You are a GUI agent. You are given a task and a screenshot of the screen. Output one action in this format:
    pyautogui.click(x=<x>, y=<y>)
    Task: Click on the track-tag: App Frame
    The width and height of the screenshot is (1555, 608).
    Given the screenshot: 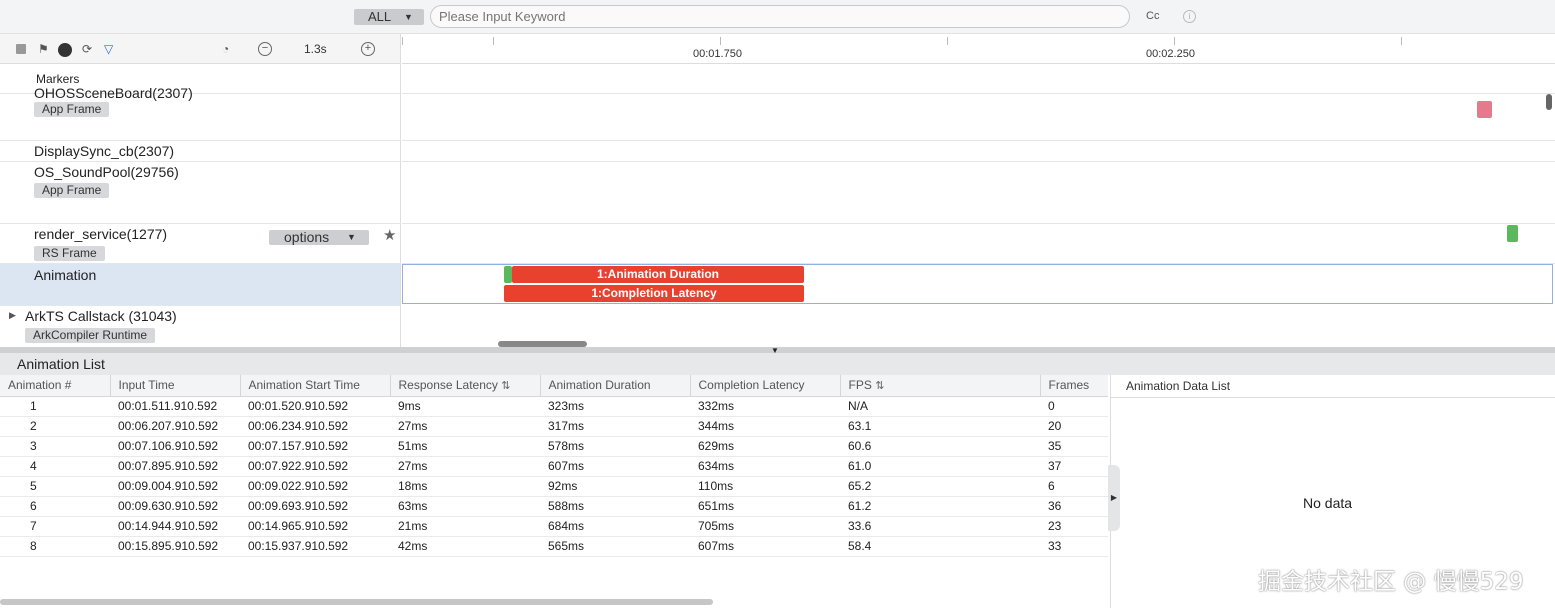 What is the action you would take?
    pyautogui.click(x=72, y=109)
    